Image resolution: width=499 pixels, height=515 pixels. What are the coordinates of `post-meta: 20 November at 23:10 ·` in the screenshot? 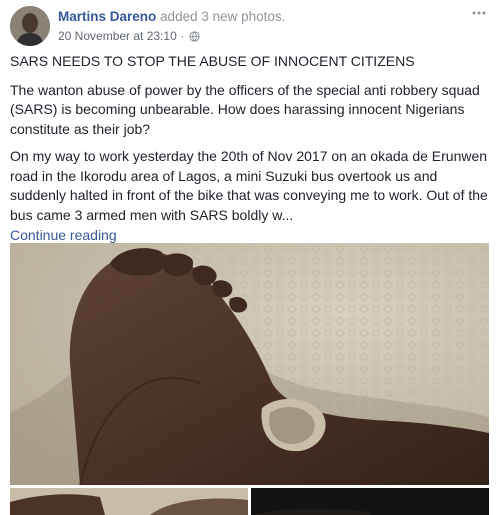 It's located at (129, 37).